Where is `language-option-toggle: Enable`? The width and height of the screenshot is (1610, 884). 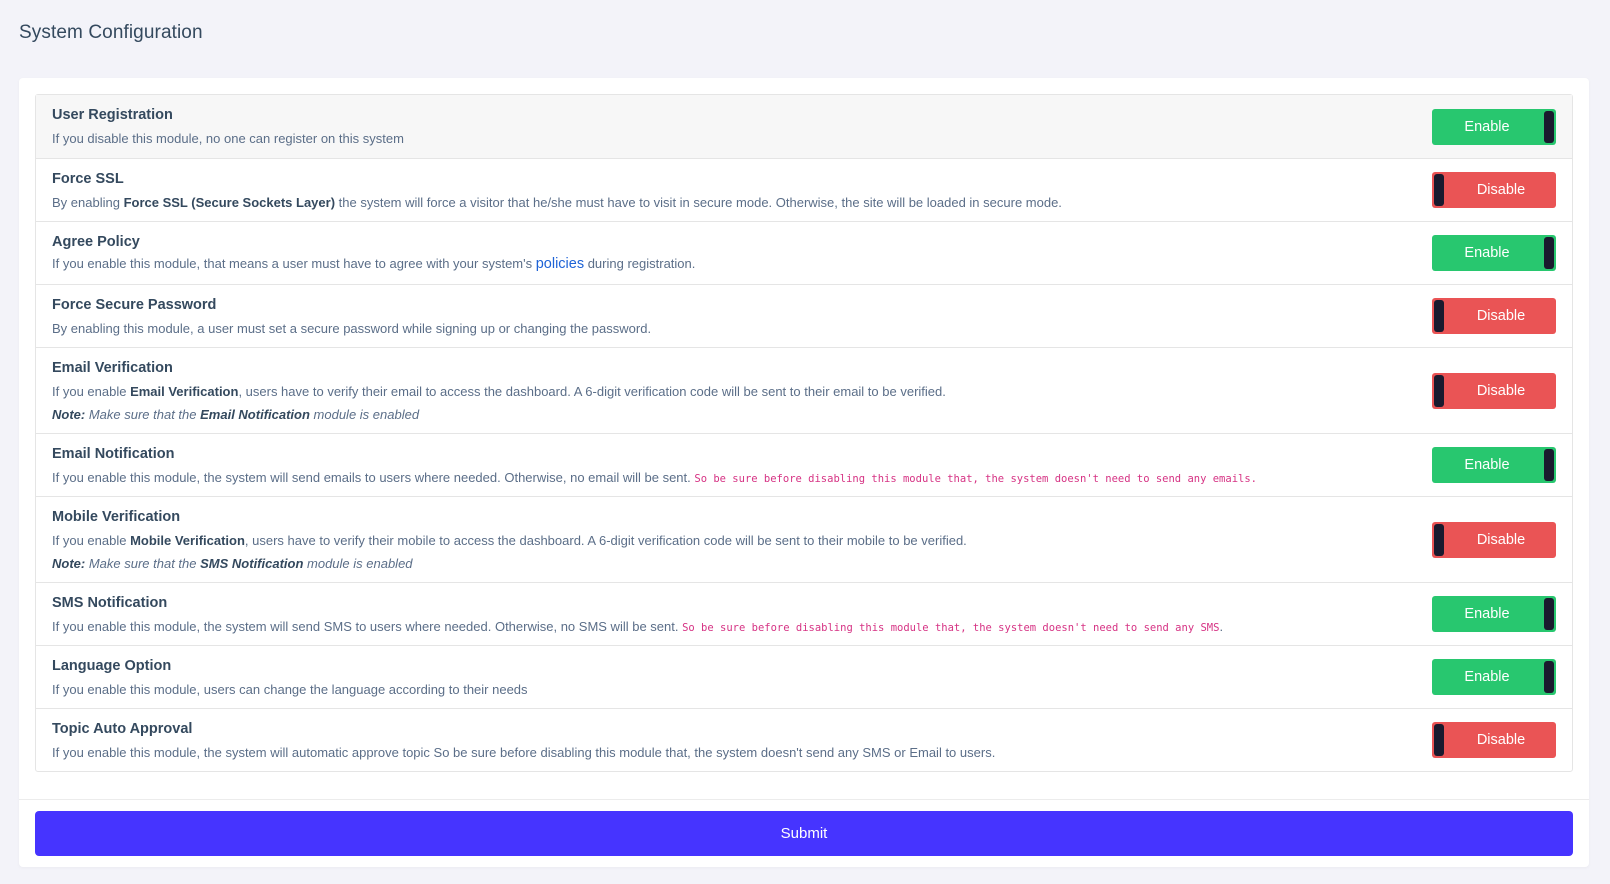
language-option-toggle: Enable is located at coordinates (1494, 677).